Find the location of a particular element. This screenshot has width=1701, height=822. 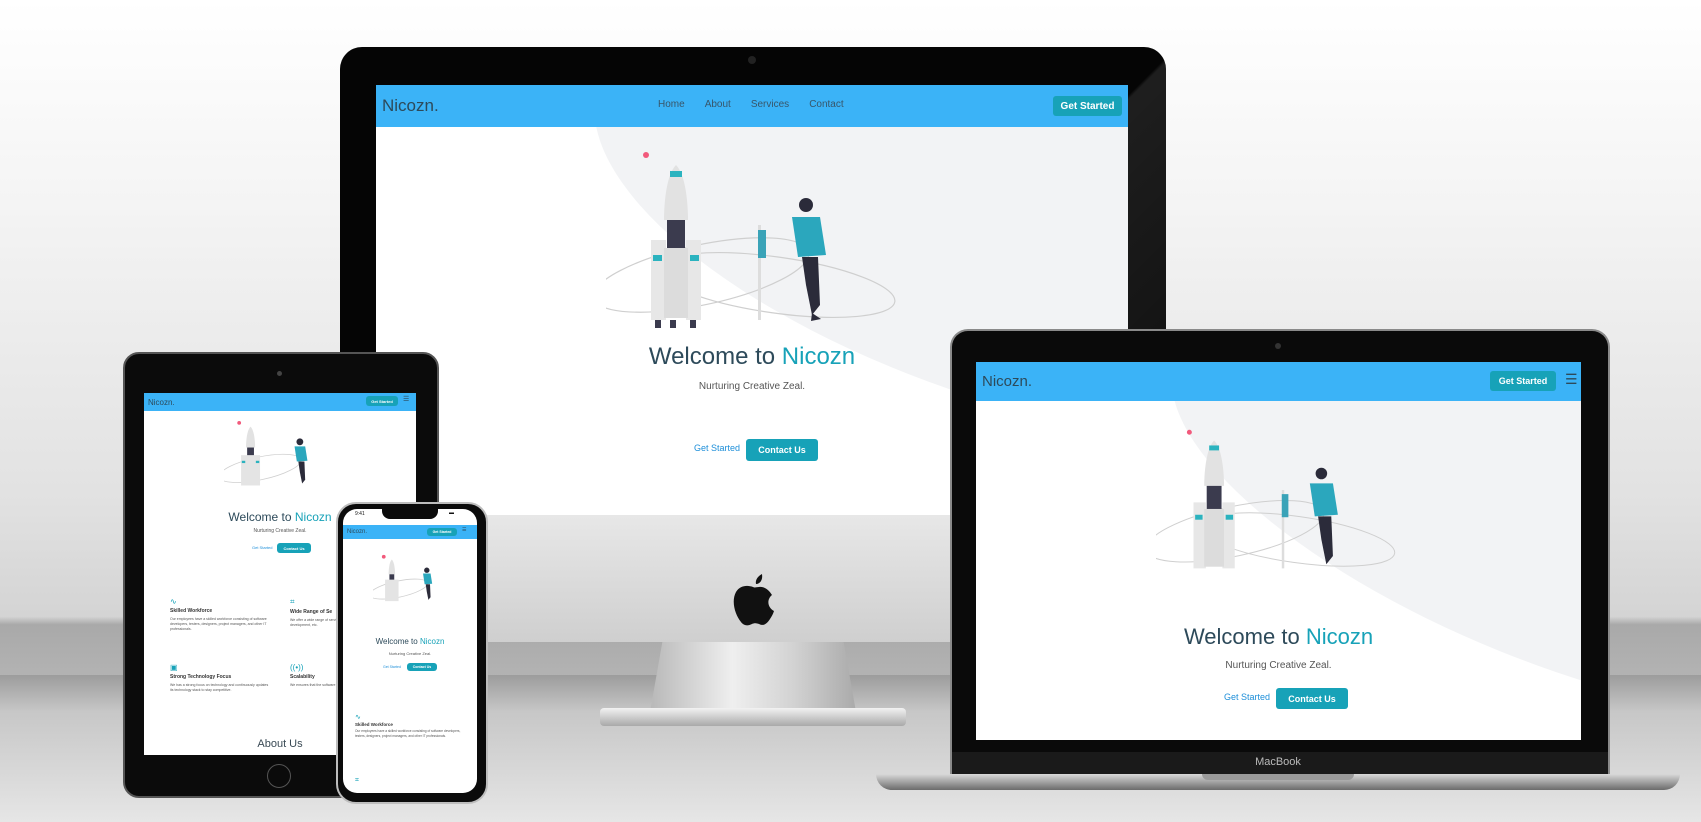

imac-camera is located at coordinates (752, 60).